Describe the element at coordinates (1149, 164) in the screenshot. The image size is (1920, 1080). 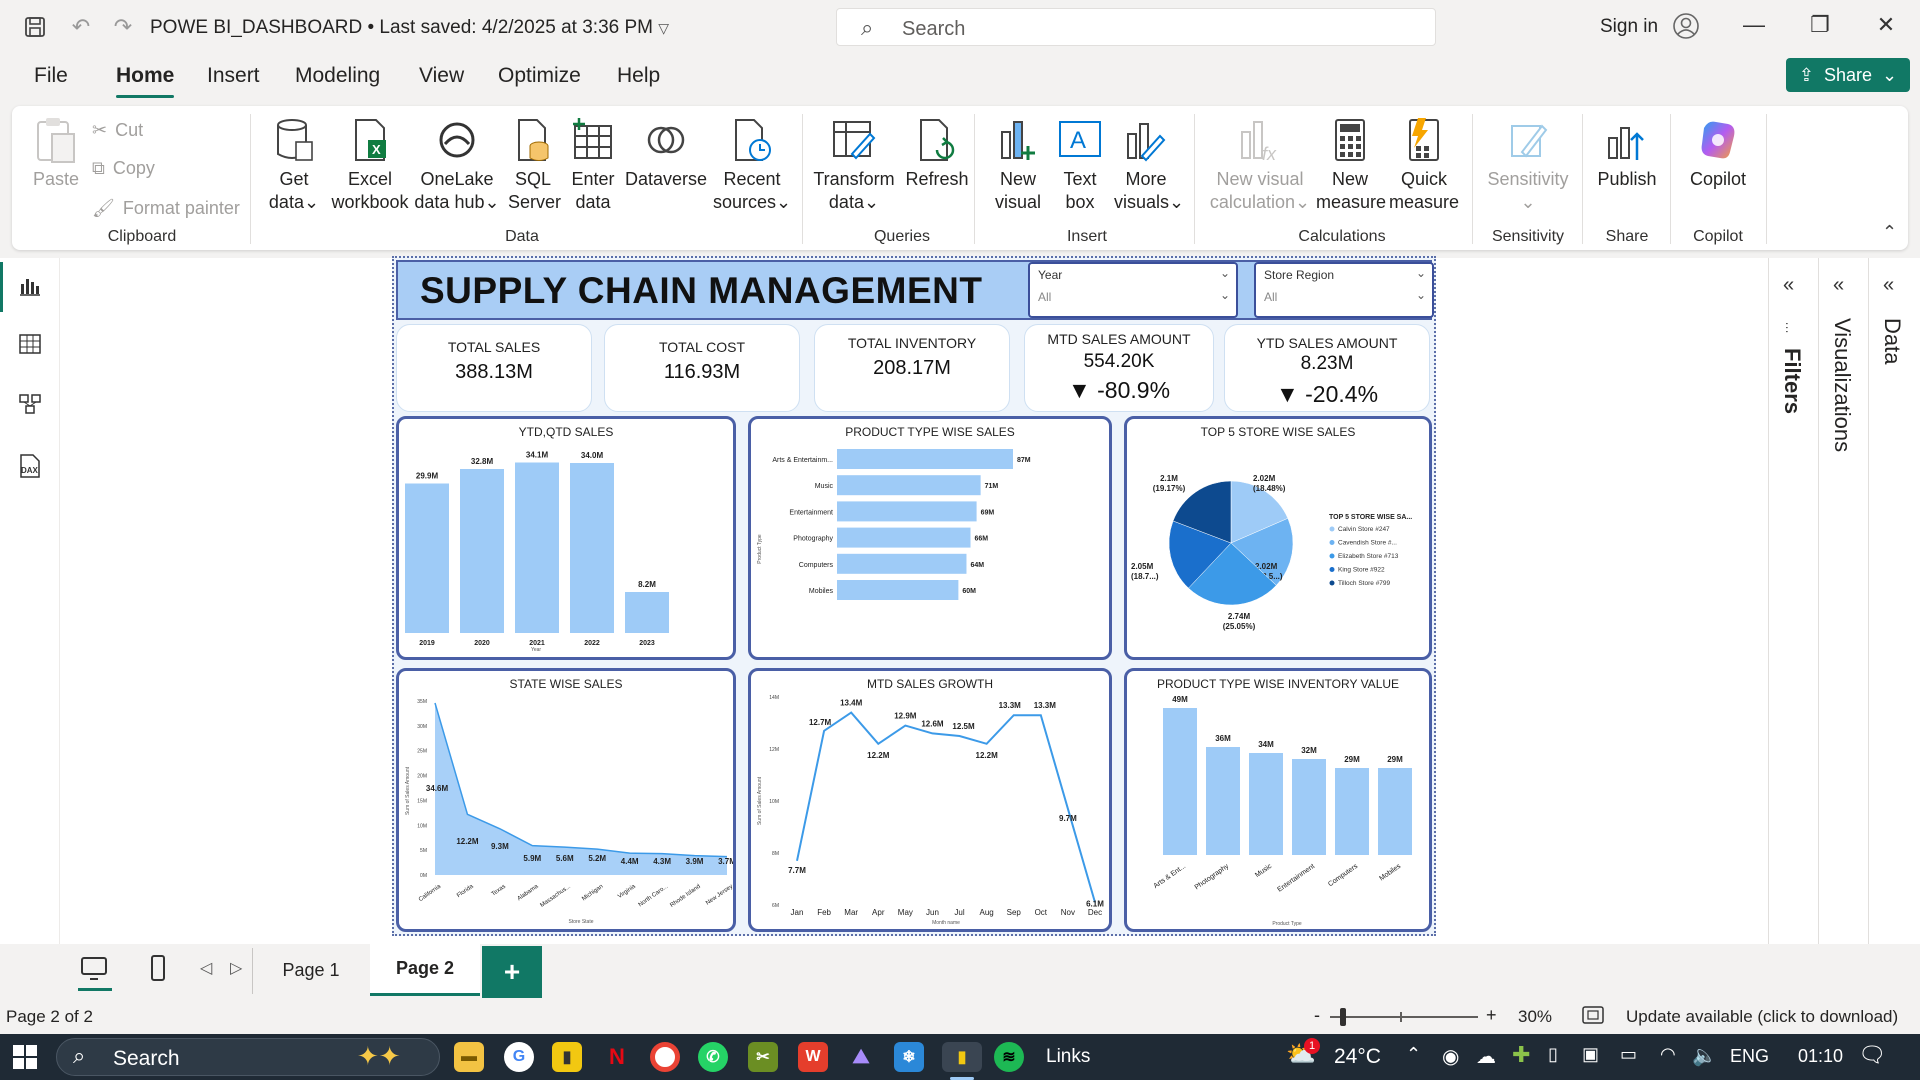
I see `more-visuals-button: More visuals⌄` at that location.